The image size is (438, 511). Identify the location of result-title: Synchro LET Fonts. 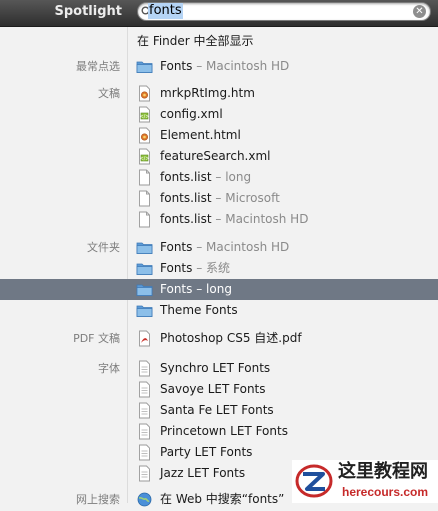
(215, 368).